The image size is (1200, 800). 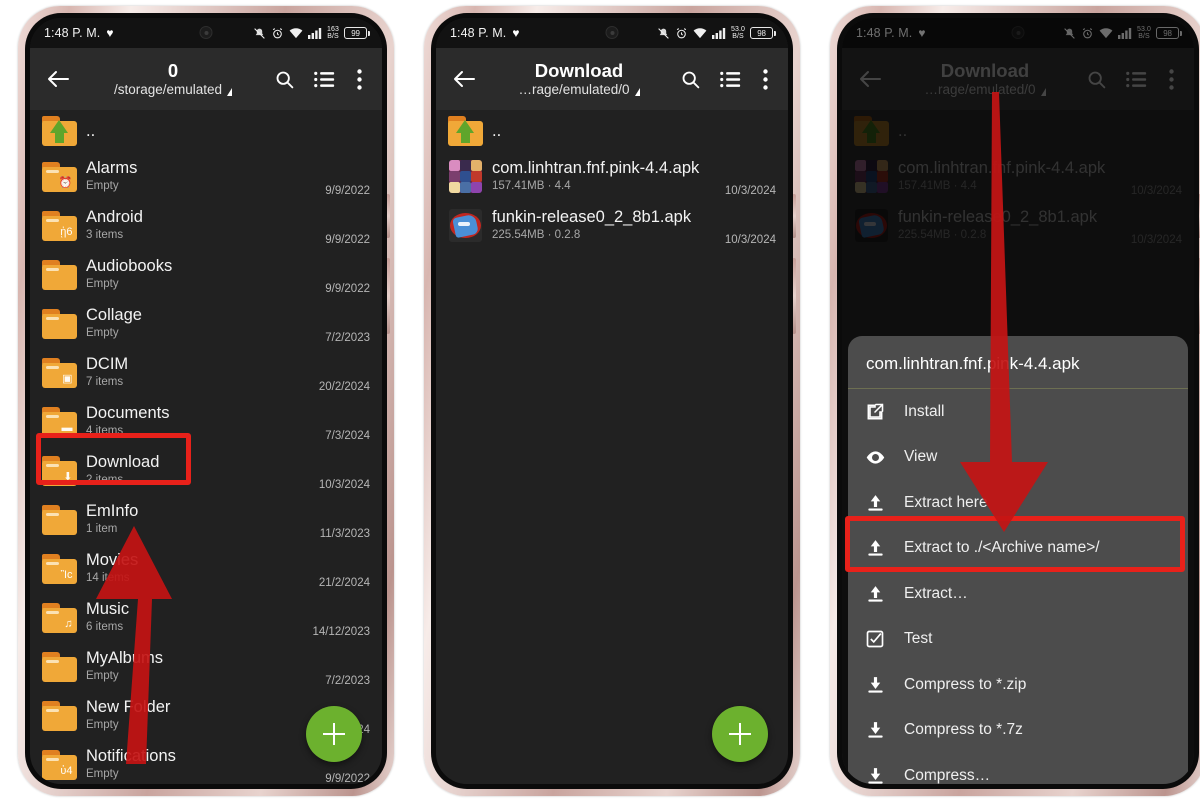 What do you see at coordinates (579, 70) in the screenshot?
I see `page-title: Download` at bounding box center [579, 70].